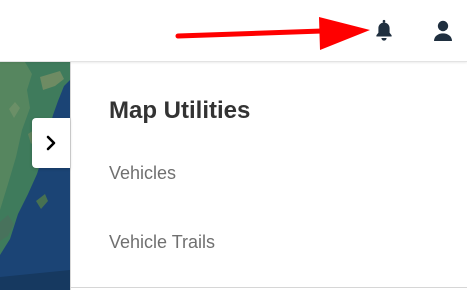 This screenshot has width=467, height=290. Describe the element at coordinates (162, 242) in the screenshot. I see `utility-item-vehicle-trails: Vehicle Trails` at that location.